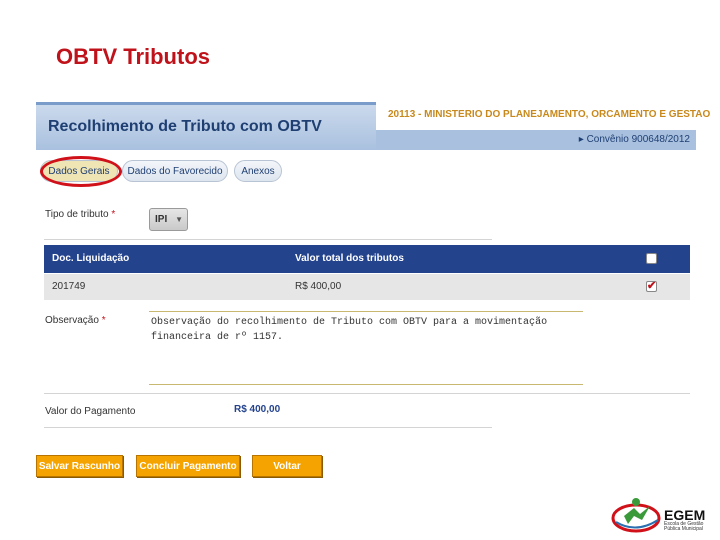 The image size is (720, 540). I want to click on header-title-bar: Recolhimento de Tributo com OBTV, so click(206, 126).